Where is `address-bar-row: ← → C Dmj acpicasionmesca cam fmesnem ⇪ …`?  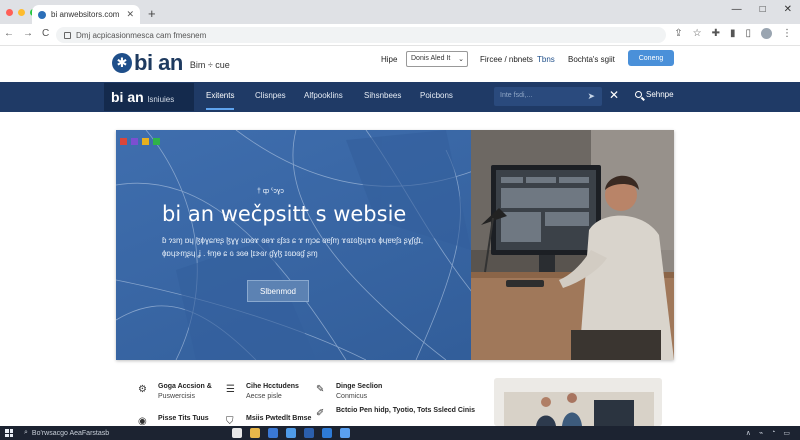
address-bar-row: ← → C Dmj acpicasionmesca cam fmesnem ⇪ … is located at coordinates (400, 35).